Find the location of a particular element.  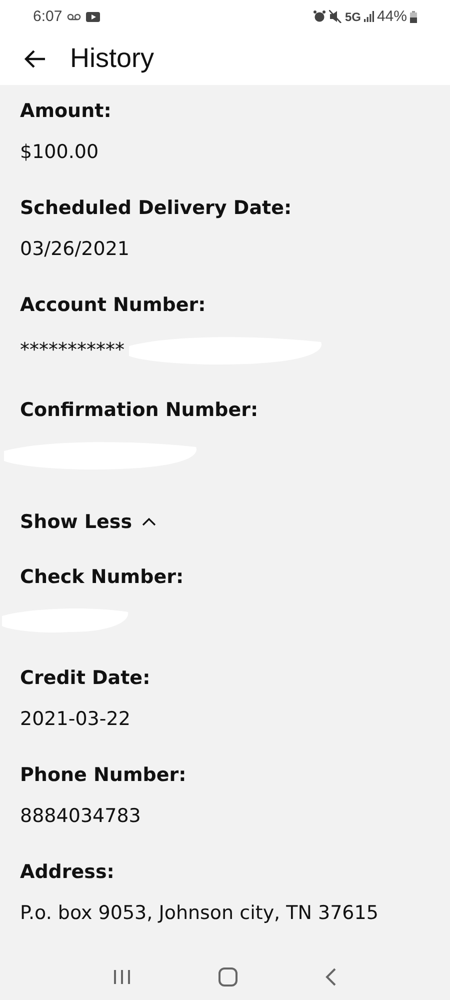

field-value: 2021-03-22 is located at coordinates (75, 719).